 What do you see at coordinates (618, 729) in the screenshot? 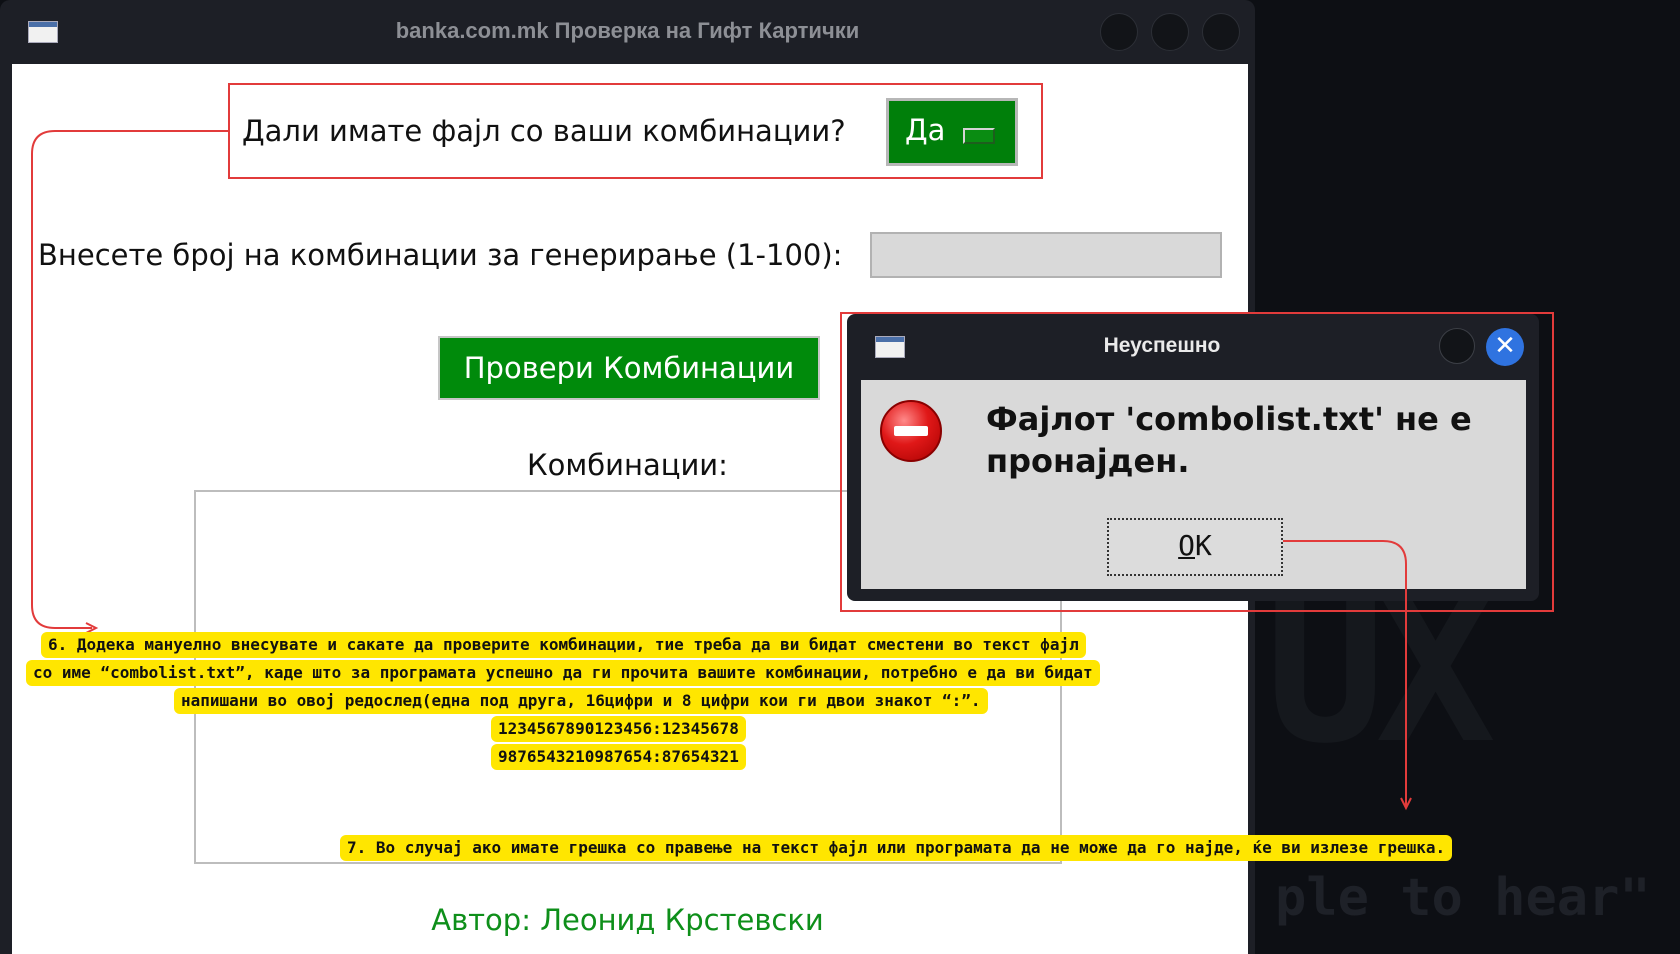
I see `annotation-example-1: 1234567890123456:12345678` at bounding box center [618, 729].